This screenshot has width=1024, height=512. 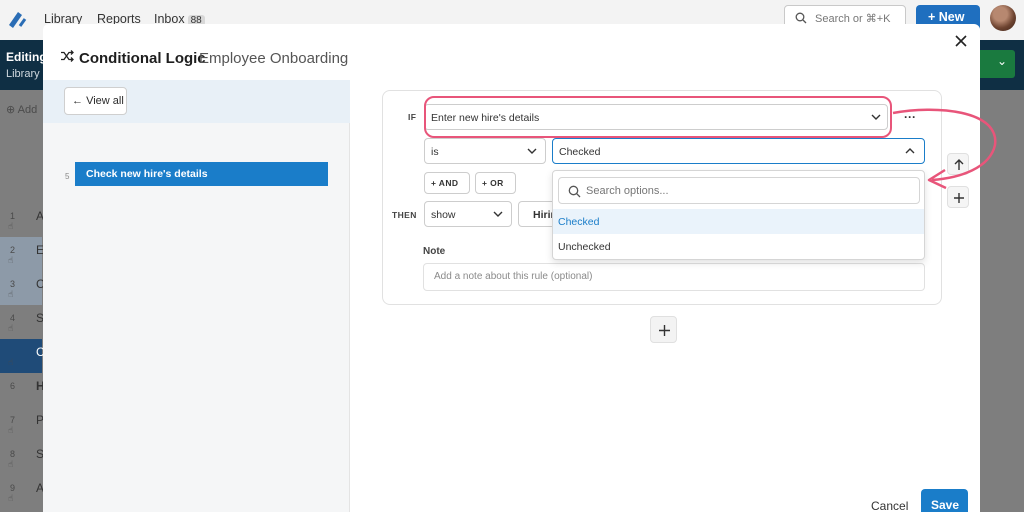 What do you see at coordinates (13, 250) in the screenshot?
I see `step-number: 2` at bounding box center [13, 250].